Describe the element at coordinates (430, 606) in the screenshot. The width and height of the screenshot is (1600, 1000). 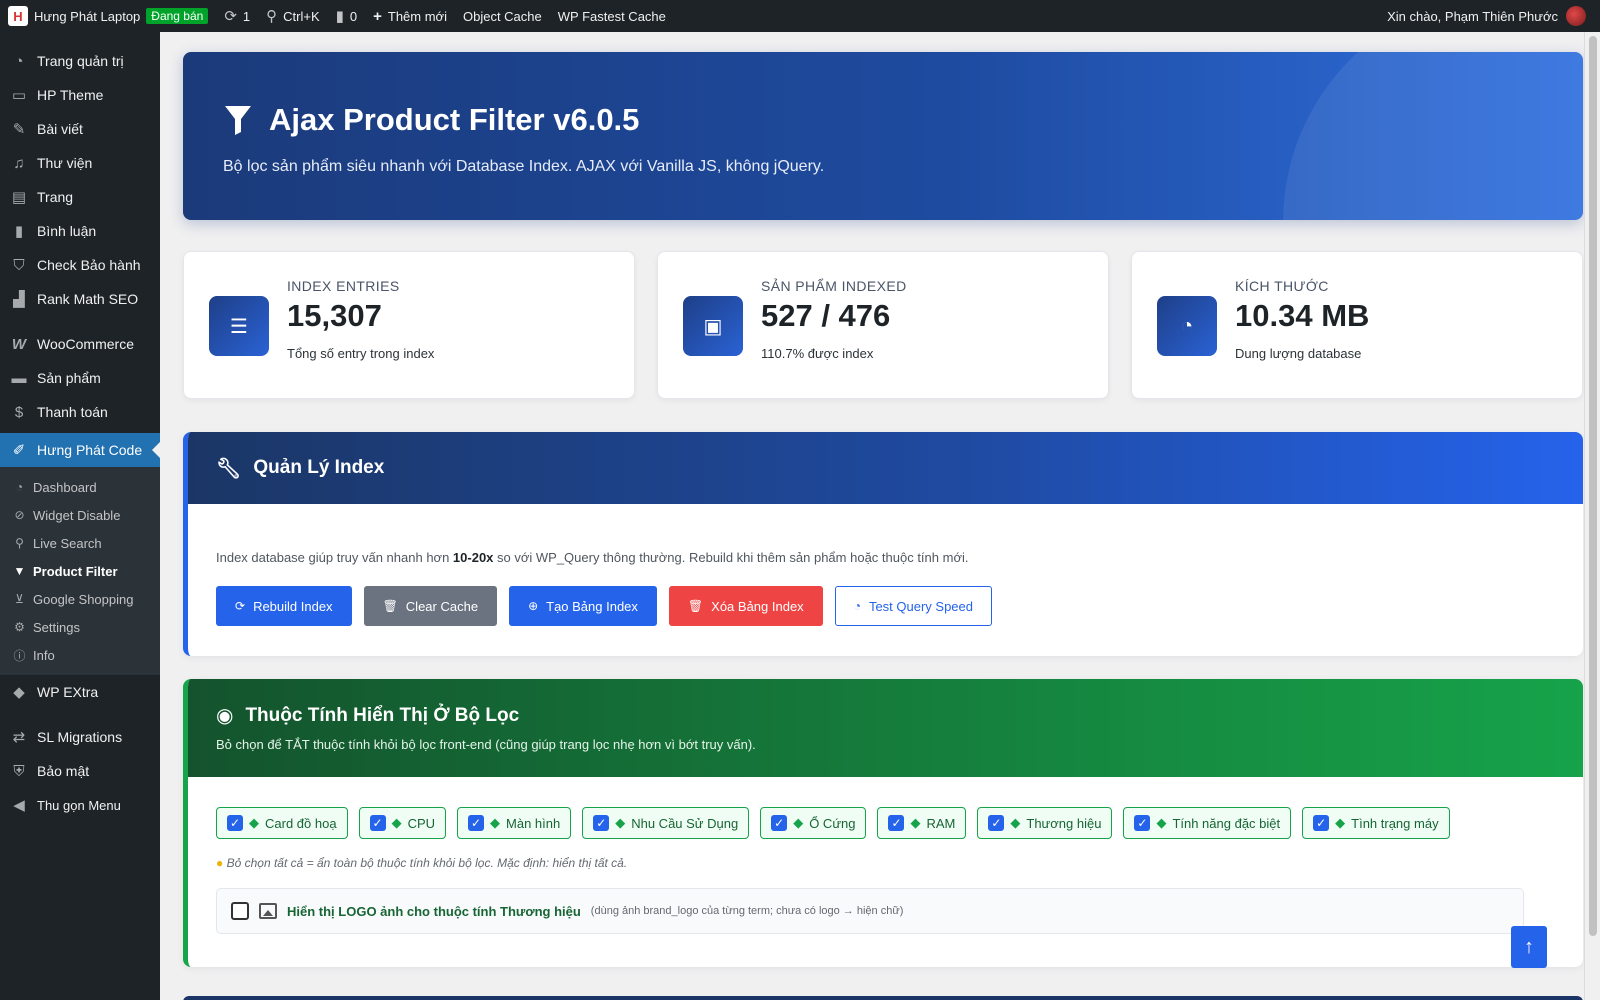
I see `clear-cache-button: 🗑︎ Clear Cache` at that location.